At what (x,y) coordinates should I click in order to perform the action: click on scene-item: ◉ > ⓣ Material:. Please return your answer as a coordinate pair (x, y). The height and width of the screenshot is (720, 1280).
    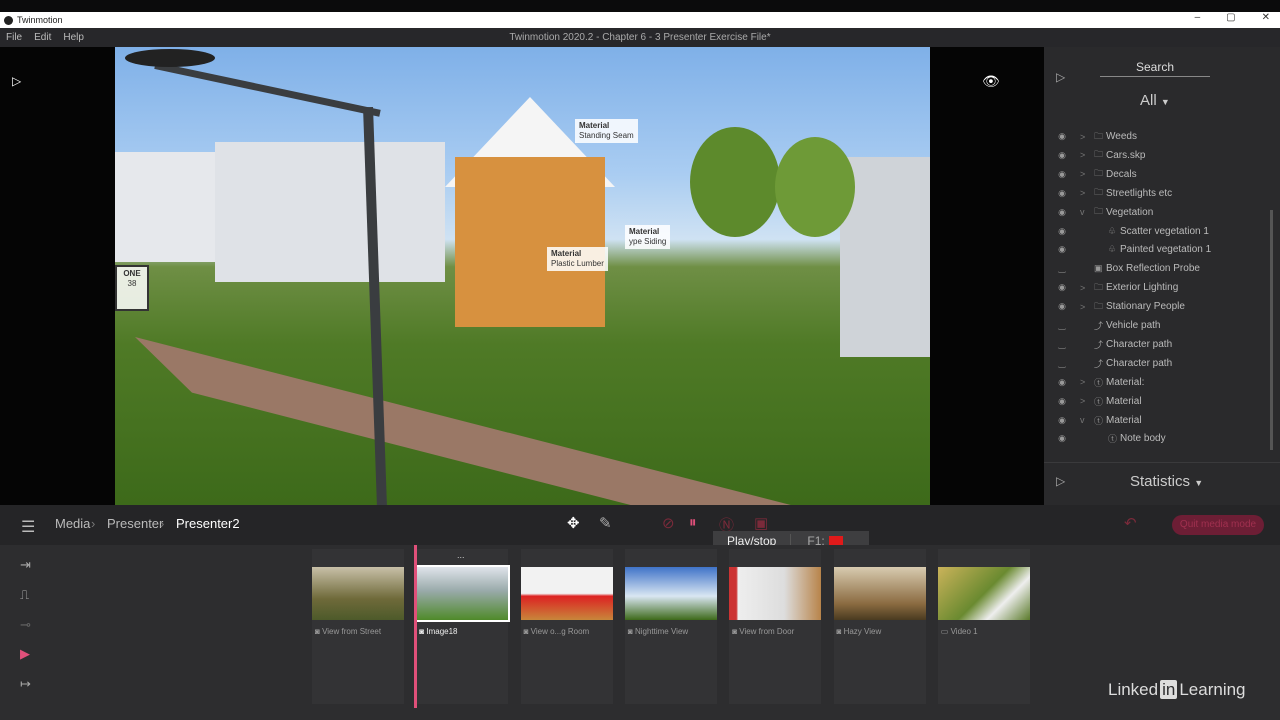
    Looking at the image, I should click on (1154, 382).